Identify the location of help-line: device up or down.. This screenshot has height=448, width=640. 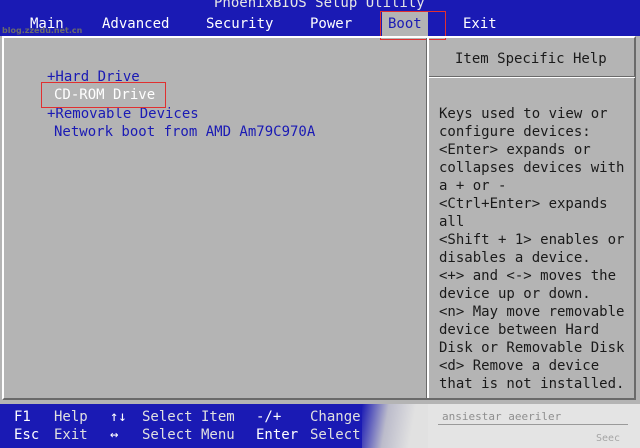
(515, 294).